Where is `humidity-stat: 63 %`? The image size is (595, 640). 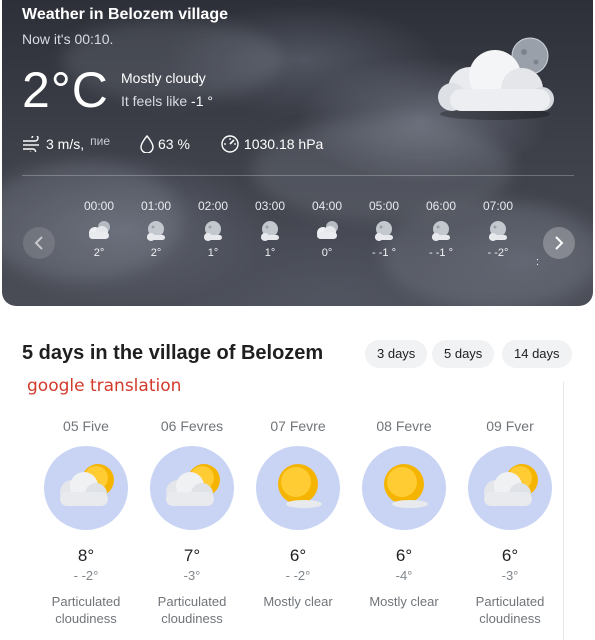 humidity-stat: 63 % is located at coordinates (165, 144).